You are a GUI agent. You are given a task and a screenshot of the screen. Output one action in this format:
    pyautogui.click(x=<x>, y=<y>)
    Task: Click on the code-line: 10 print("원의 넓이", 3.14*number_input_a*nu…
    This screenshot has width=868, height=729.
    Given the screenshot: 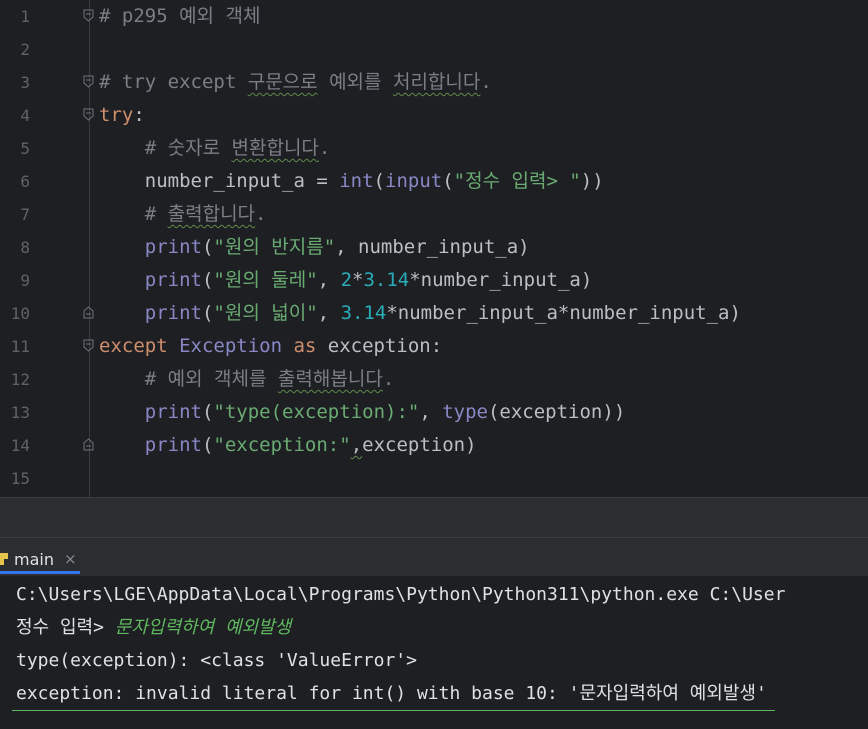 What is the action you would take?
    pyautogui.click(x=434, y=313)
    